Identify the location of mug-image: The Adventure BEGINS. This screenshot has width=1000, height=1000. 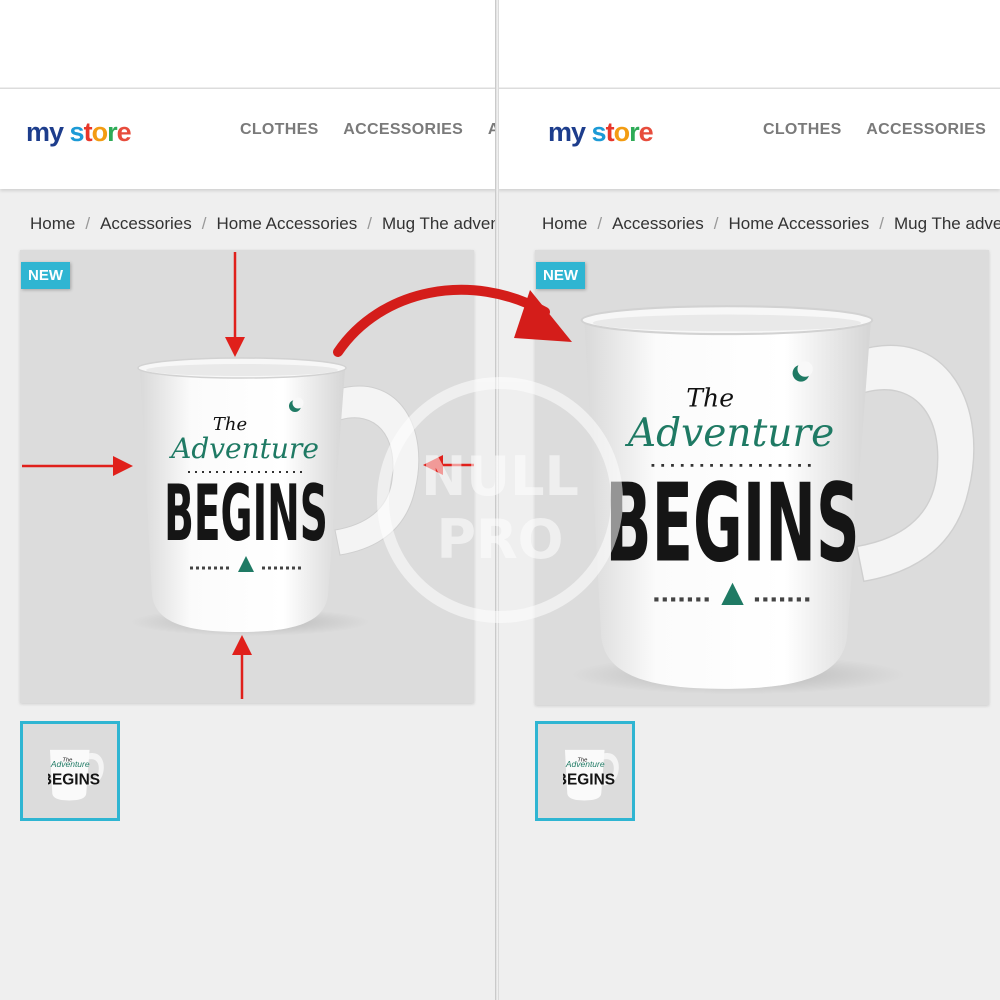
(275, 496).